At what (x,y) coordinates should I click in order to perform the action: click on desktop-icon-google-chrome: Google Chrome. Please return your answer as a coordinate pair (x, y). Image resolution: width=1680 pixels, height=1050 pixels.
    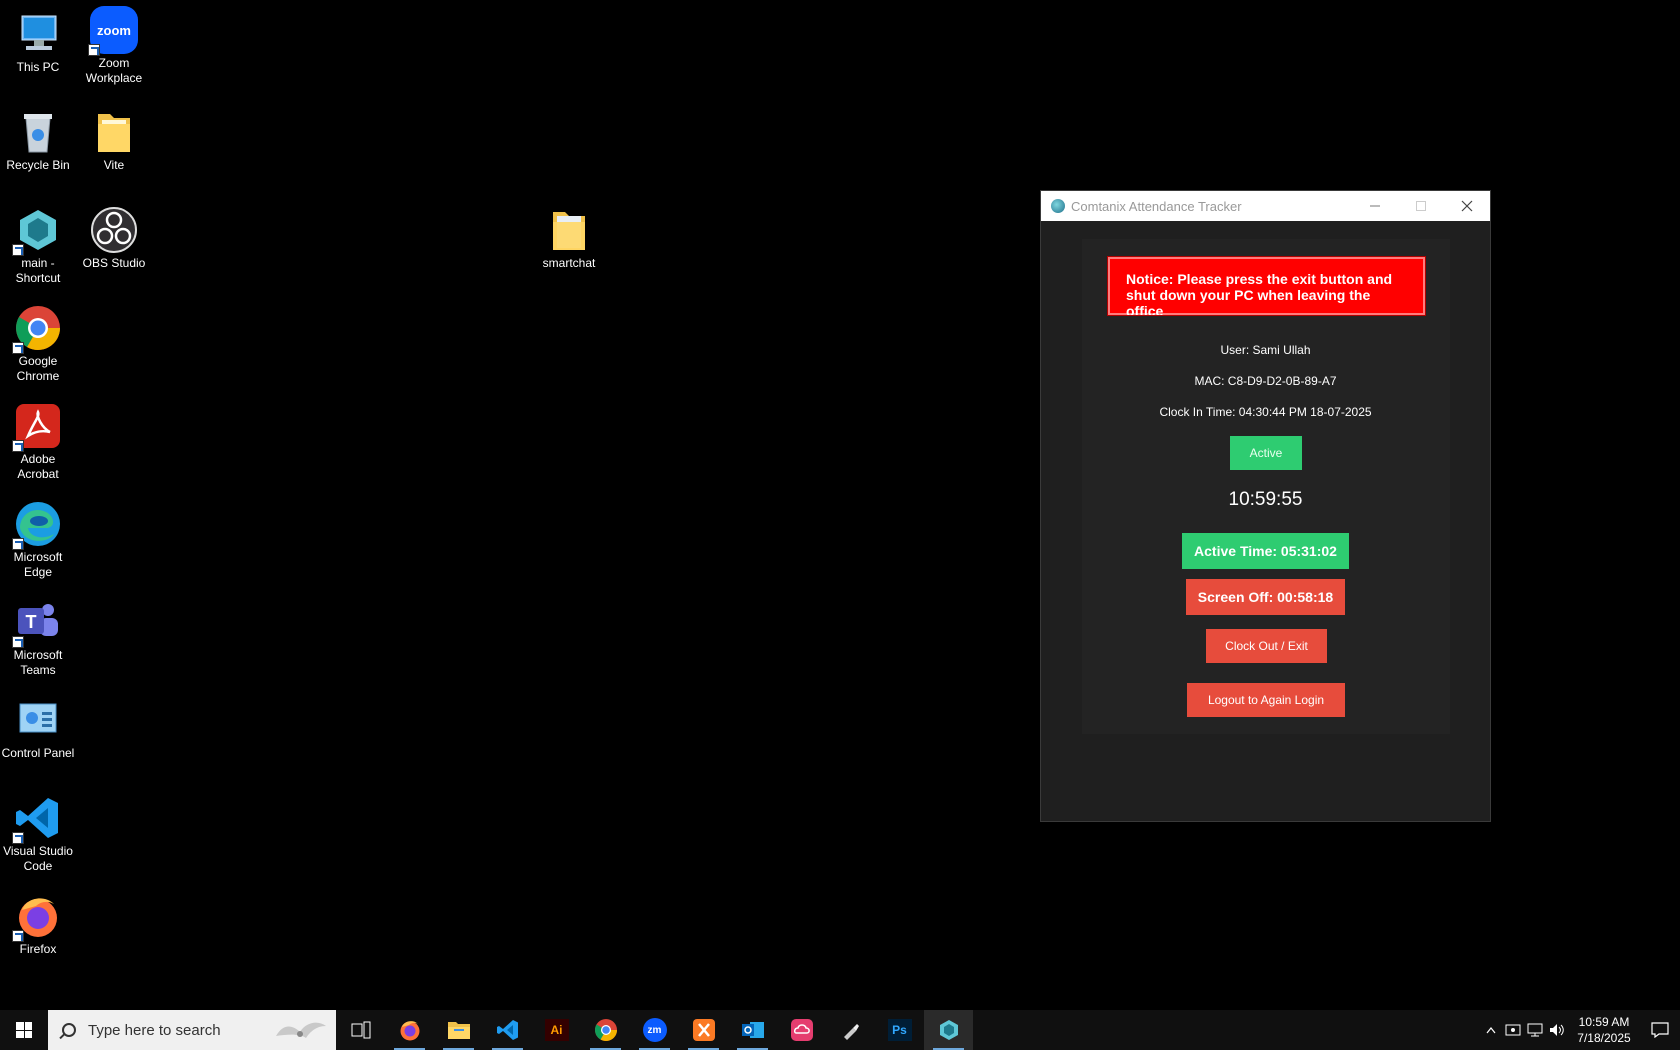
    Looking at the image, I should click on (38, 344).